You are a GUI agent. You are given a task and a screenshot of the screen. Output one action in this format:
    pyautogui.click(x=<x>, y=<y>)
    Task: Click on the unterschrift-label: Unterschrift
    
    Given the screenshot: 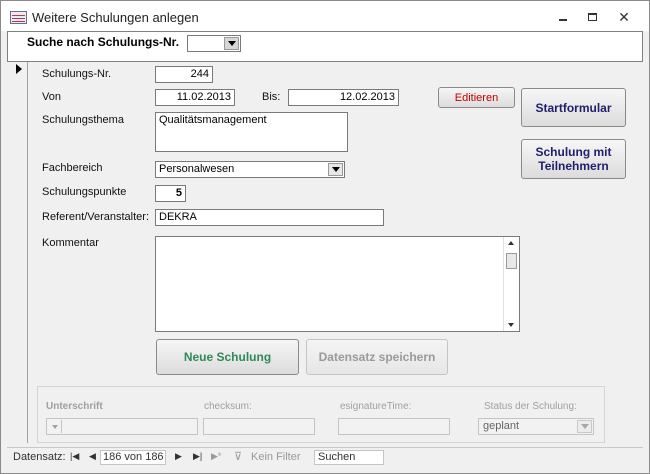 What is the action you would take?
    pyautogui.click(x=74, y=406)
    